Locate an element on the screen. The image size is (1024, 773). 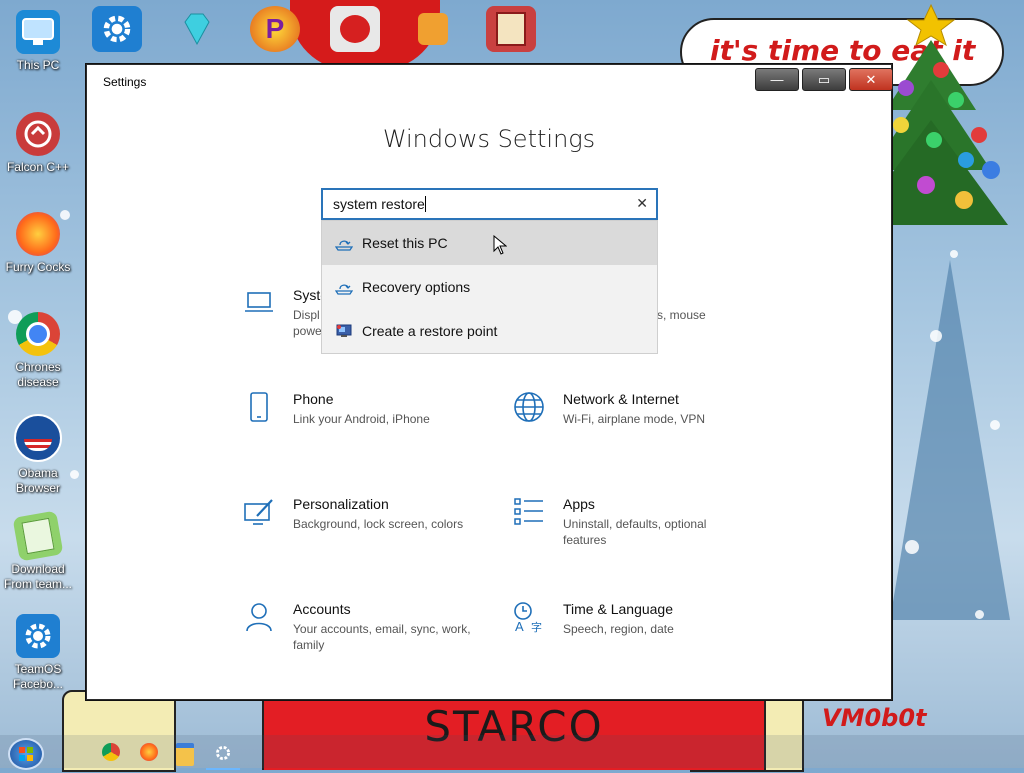
search-input-text: system restore is located at coordinates (379, 204).